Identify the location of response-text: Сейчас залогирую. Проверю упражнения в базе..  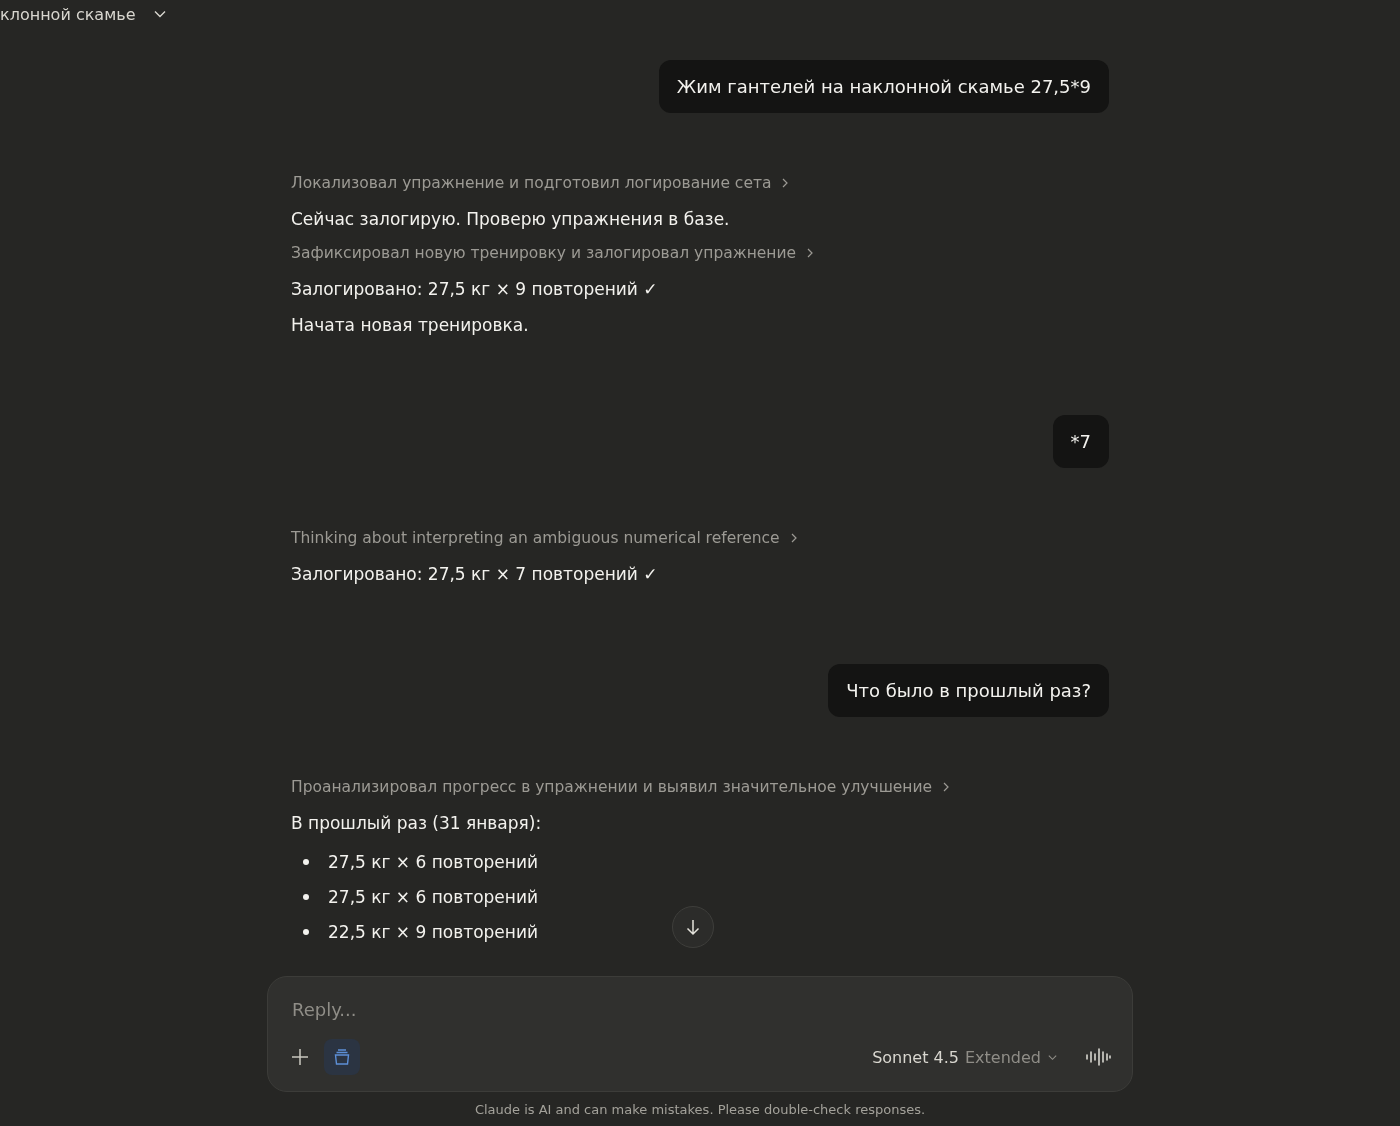
(511, 219).